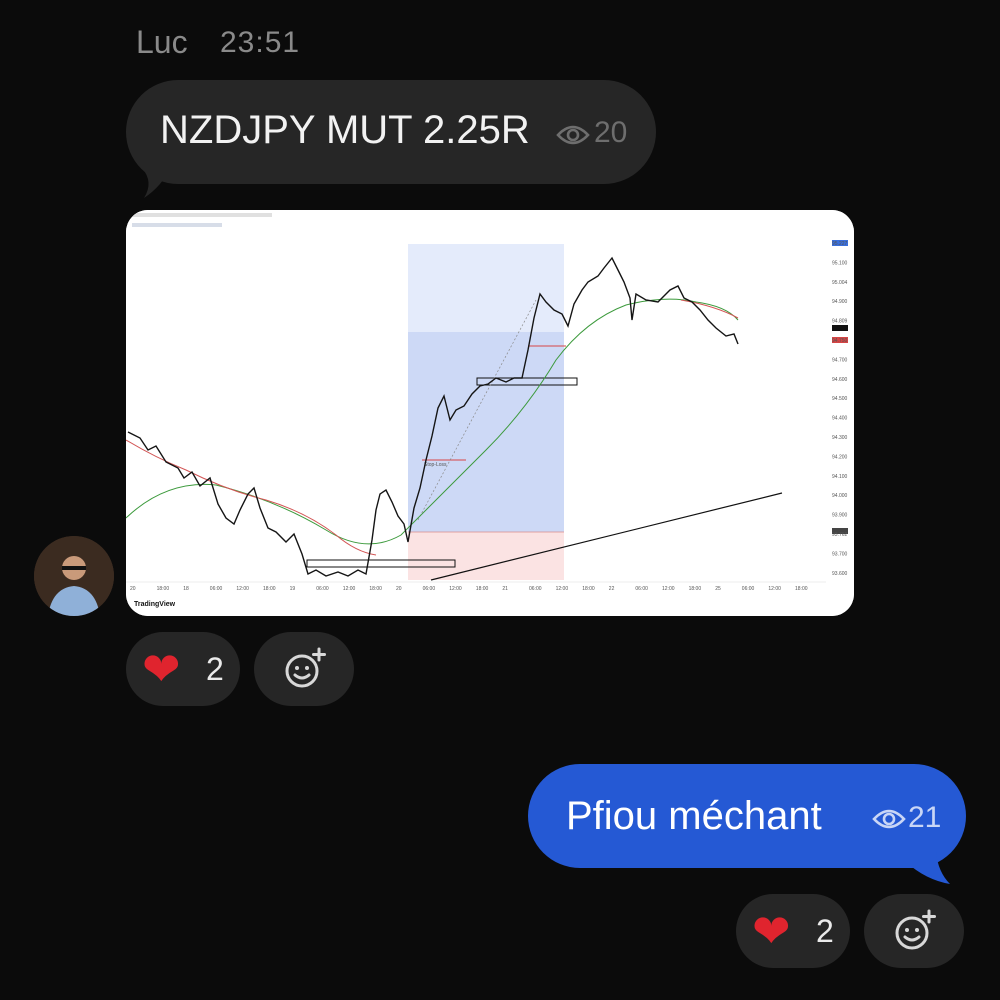  What do you see at coordinates (505, 589) in the screenshot?
I see `x-tick-label: 21` at bounding box center [505, 589].